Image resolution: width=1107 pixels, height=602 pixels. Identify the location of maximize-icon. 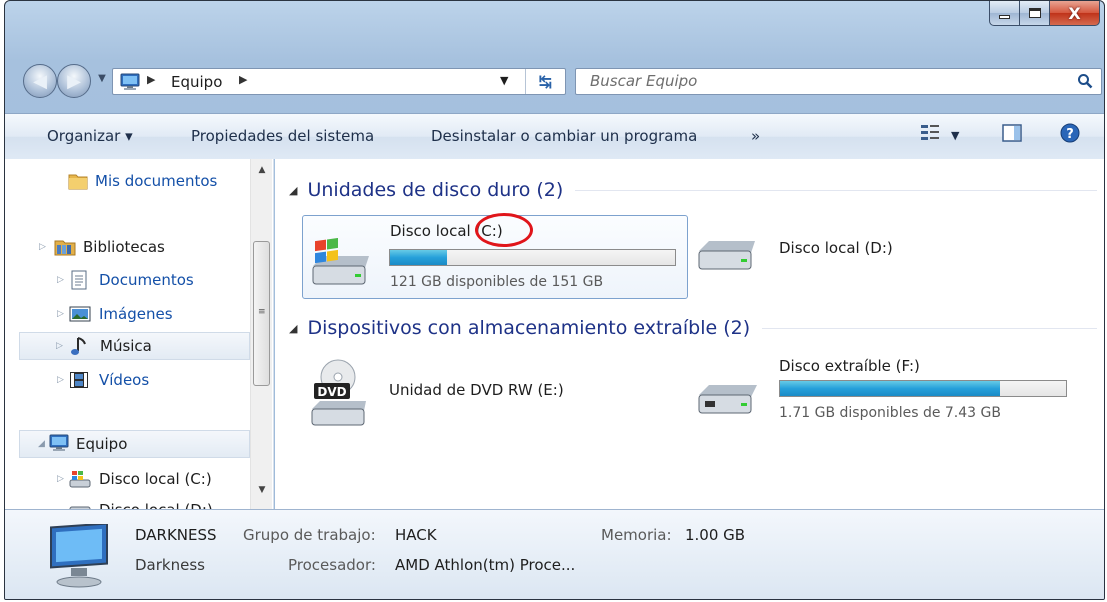
(1034, 13).